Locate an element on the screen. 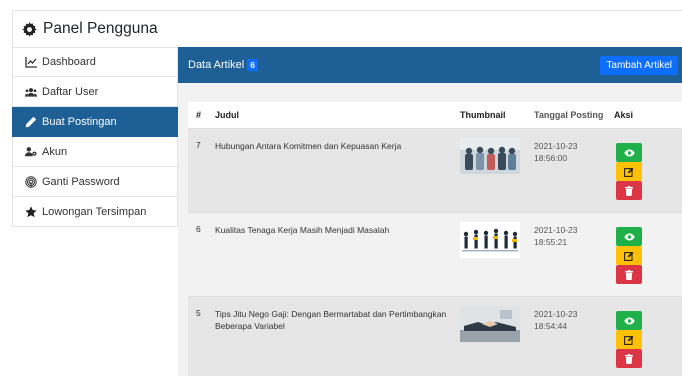  sidebar-item-buat-postingan: Buat Postingan is located at coordinates (95, 122).